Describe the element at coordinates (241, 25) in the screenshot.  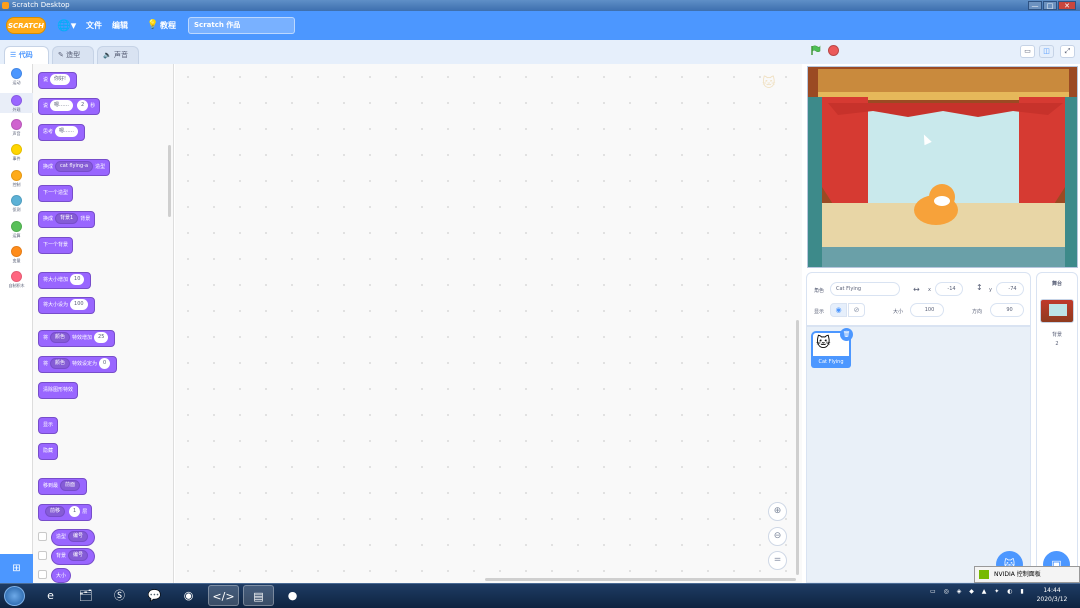
I see `project-title-input: Scratch 作品` at that location.